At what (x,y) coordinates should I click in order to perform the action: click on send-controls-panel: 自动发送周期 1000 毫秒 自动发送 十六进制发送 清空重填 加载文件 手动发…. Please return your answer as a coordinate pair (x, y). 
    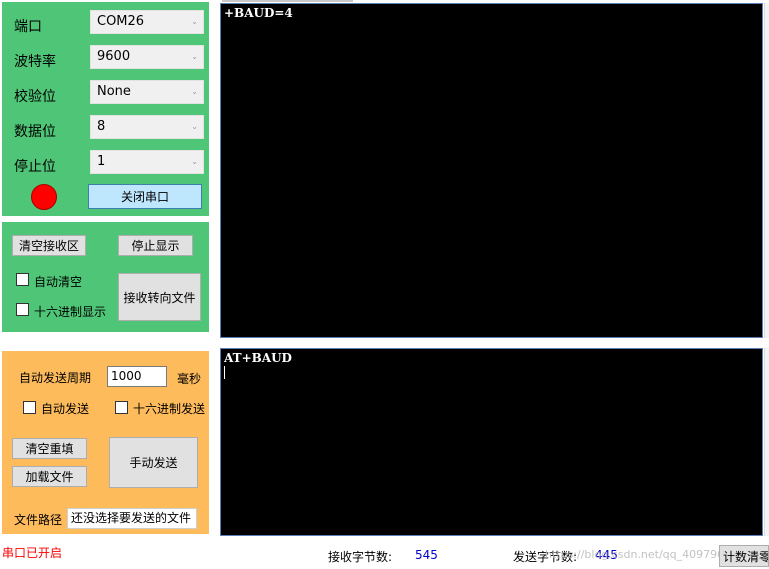
    Looking at the image, I should click on (105, 442).